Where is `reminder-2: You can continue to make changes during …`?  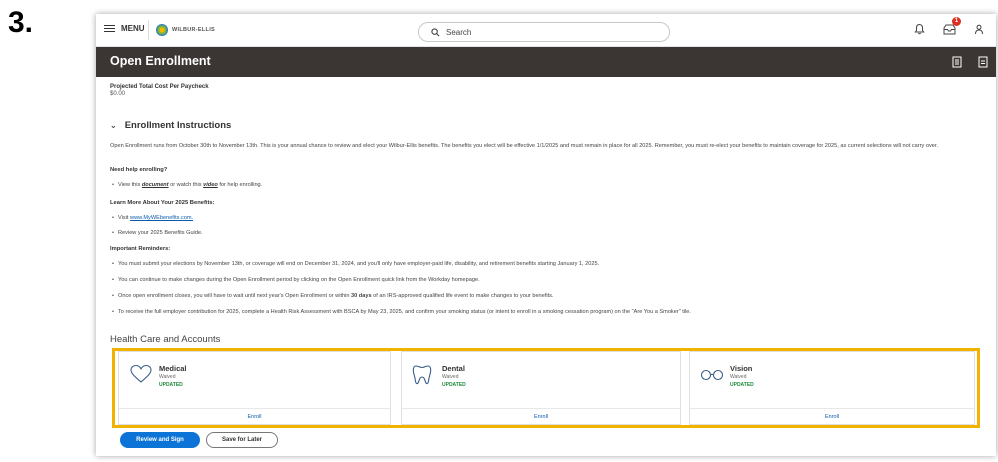
reminder-2: You can continue to make changes during … is located at coordinates (296, 280).